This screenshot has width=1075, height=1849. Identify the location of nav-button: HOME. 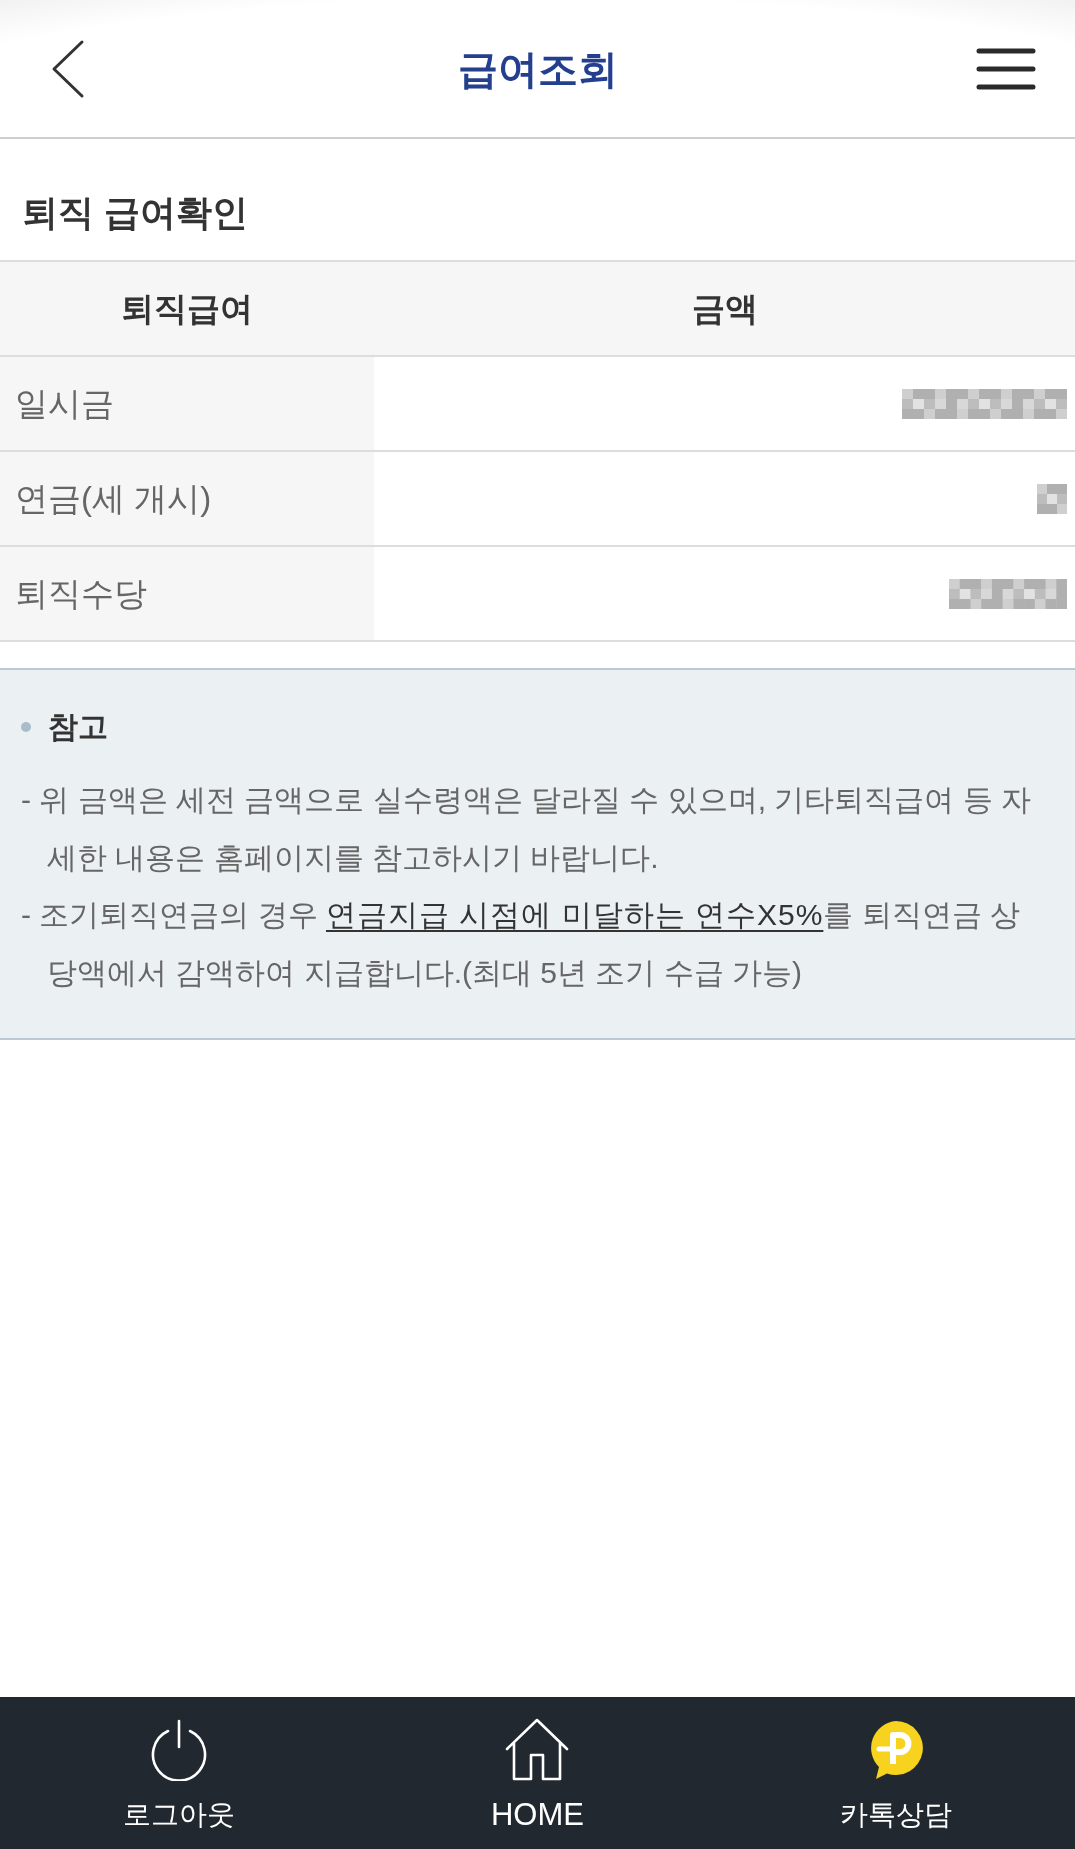
(537, 1773).